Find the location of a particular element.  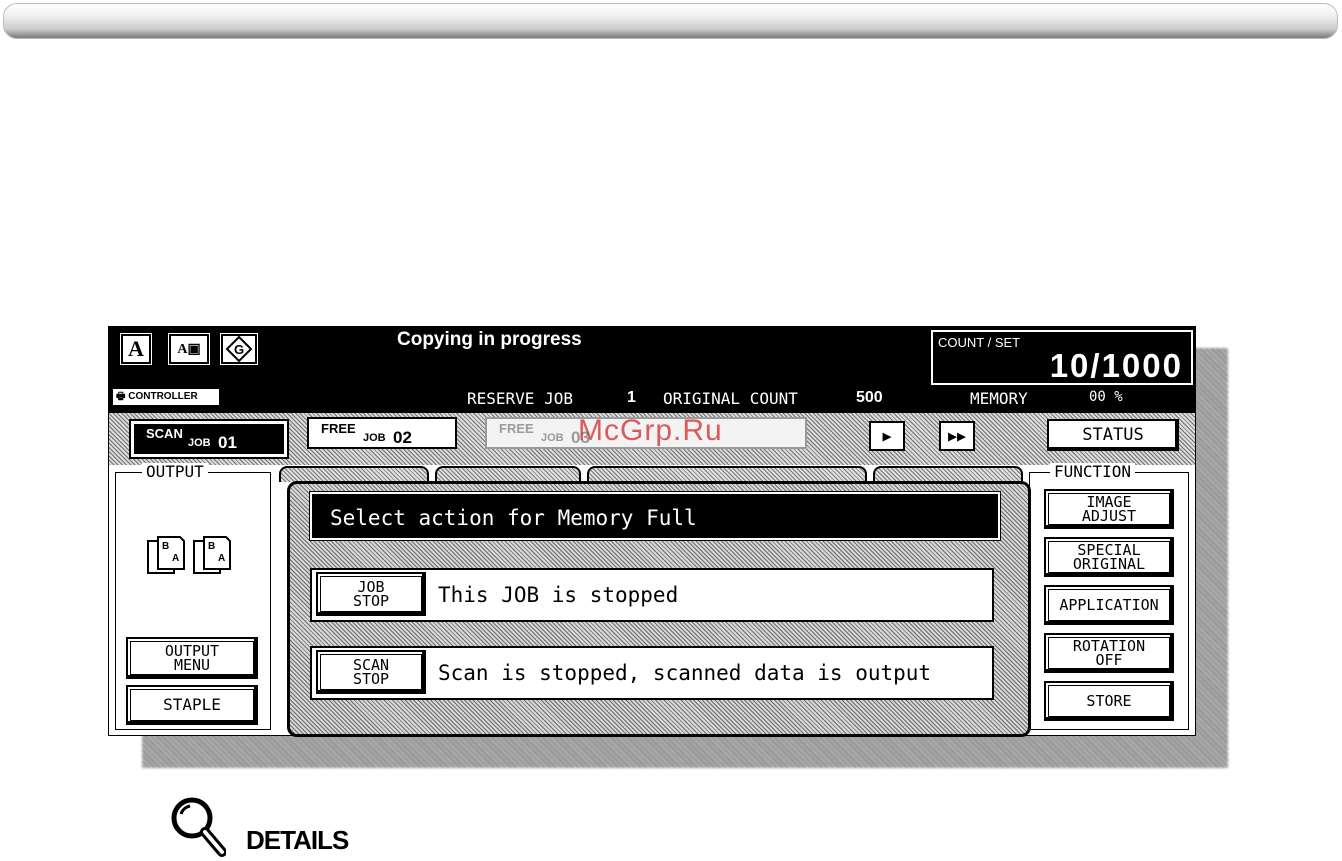

scan-stop-button: SCAN STOP is located at coordinates (371, 672).